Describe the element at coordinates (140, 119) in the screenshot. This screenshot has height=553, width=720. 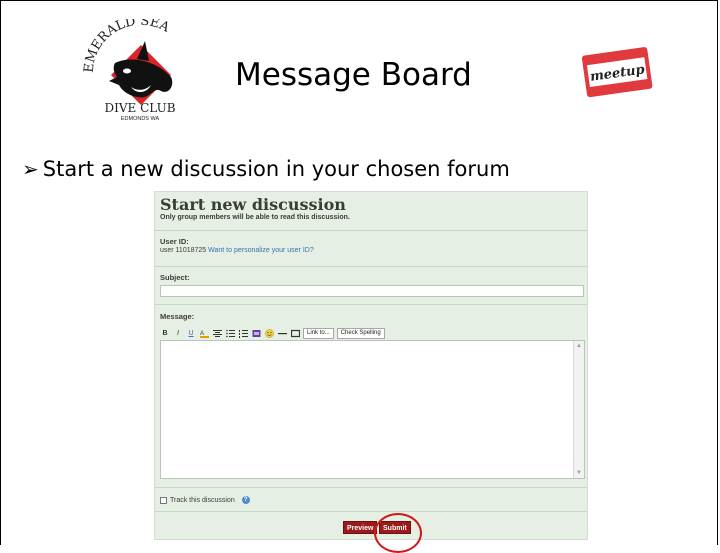
I see `logo-location-text: EDMONDS WA` at that location.